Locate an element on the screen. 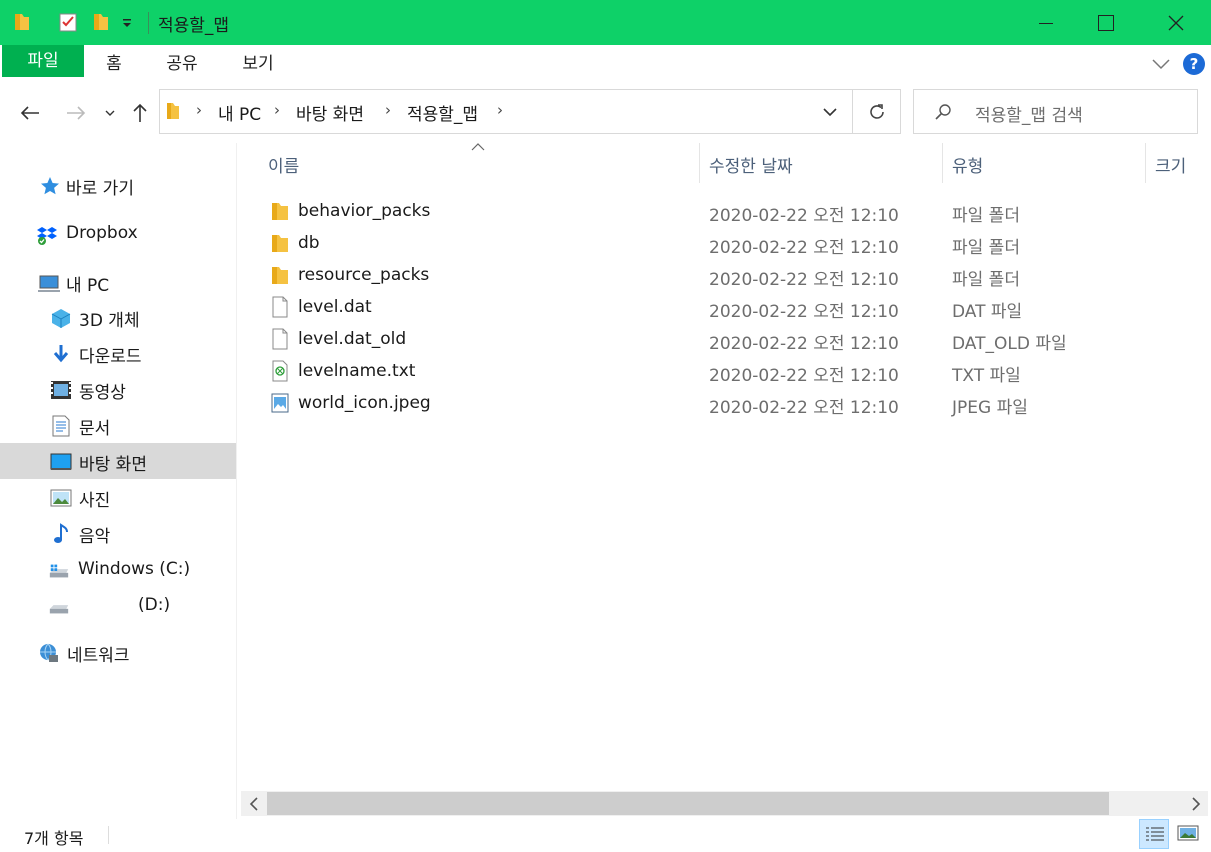  file-type: DAT_OLD 파일 is located at coordinates (1009, 344).